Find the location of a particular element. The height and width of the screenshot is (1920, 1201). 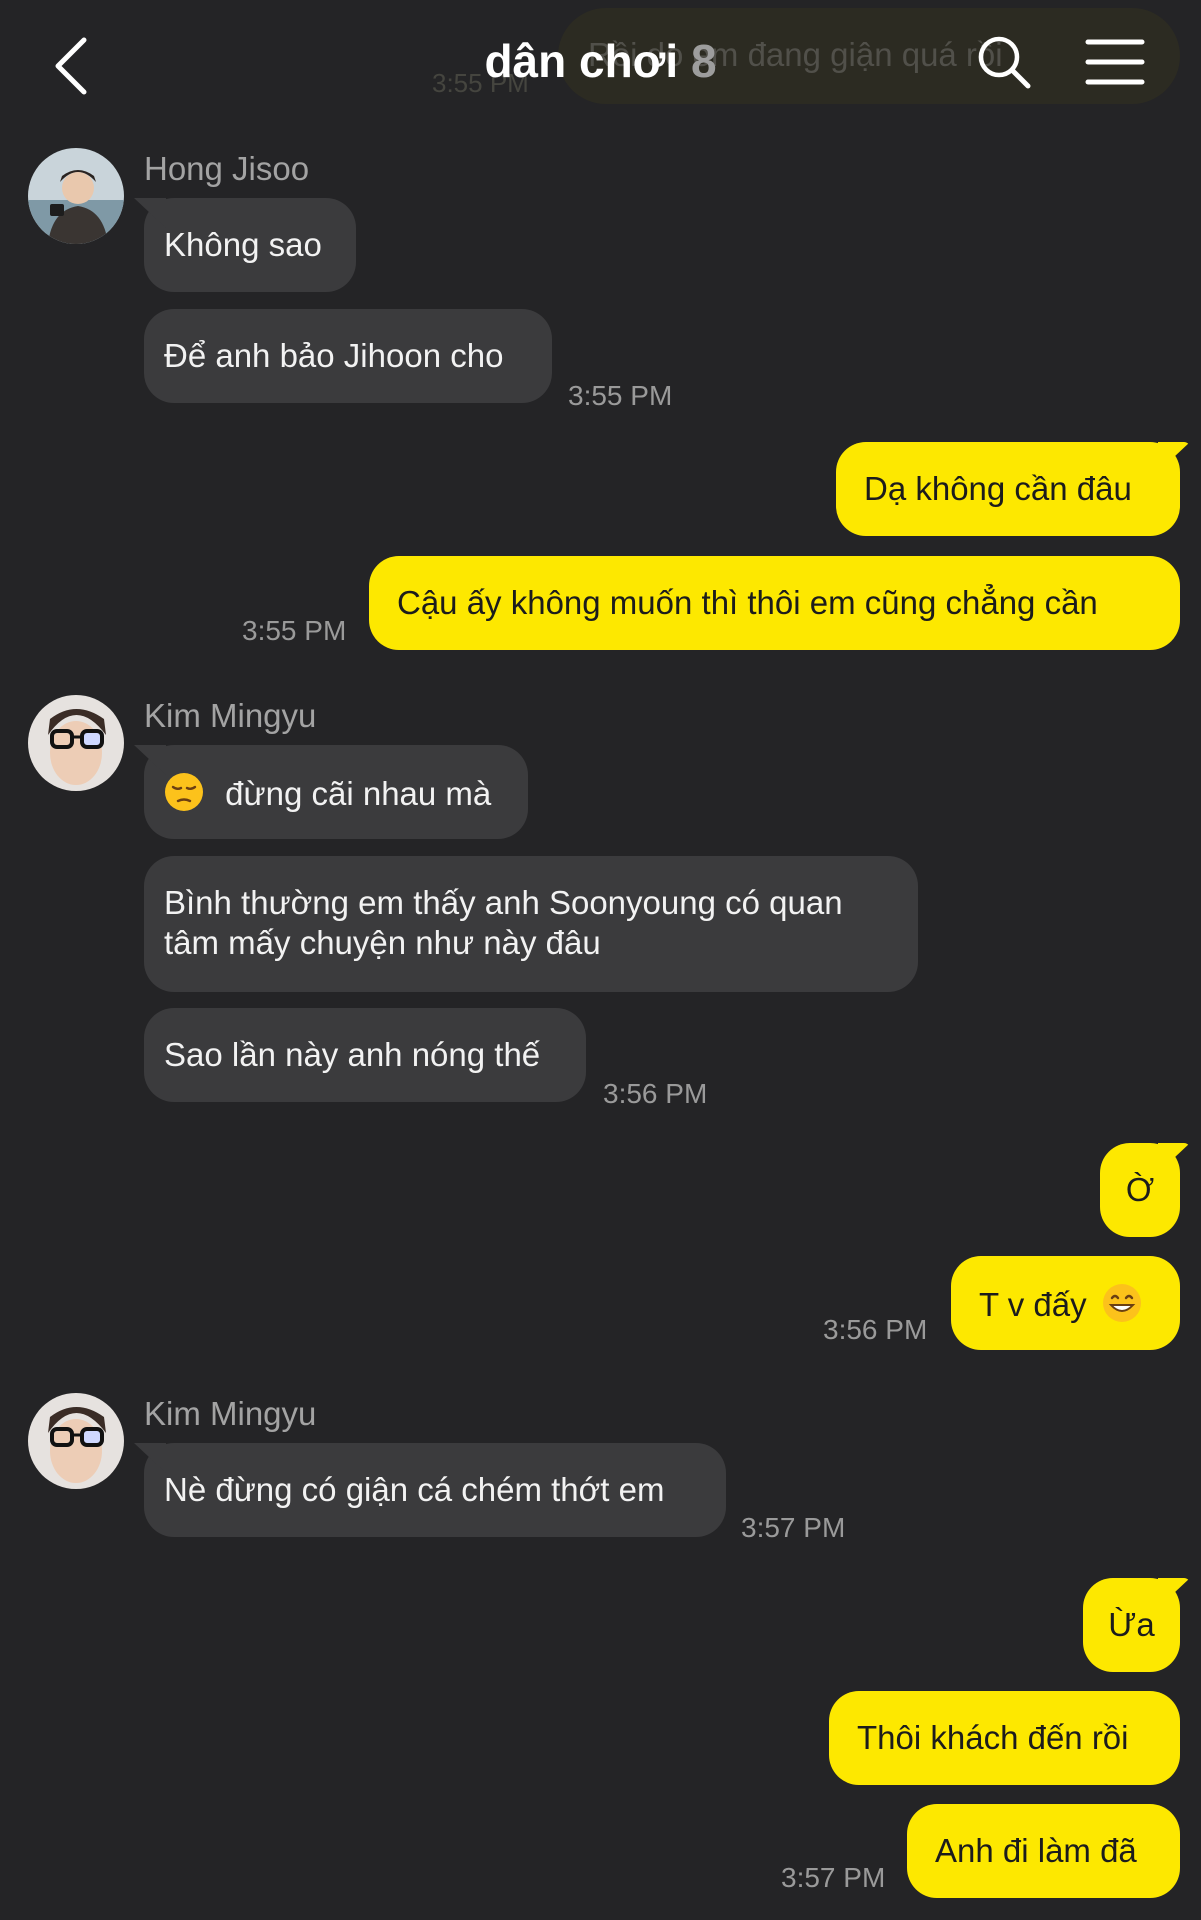

pensive-face-emoji is located at coordinates (184, 796).